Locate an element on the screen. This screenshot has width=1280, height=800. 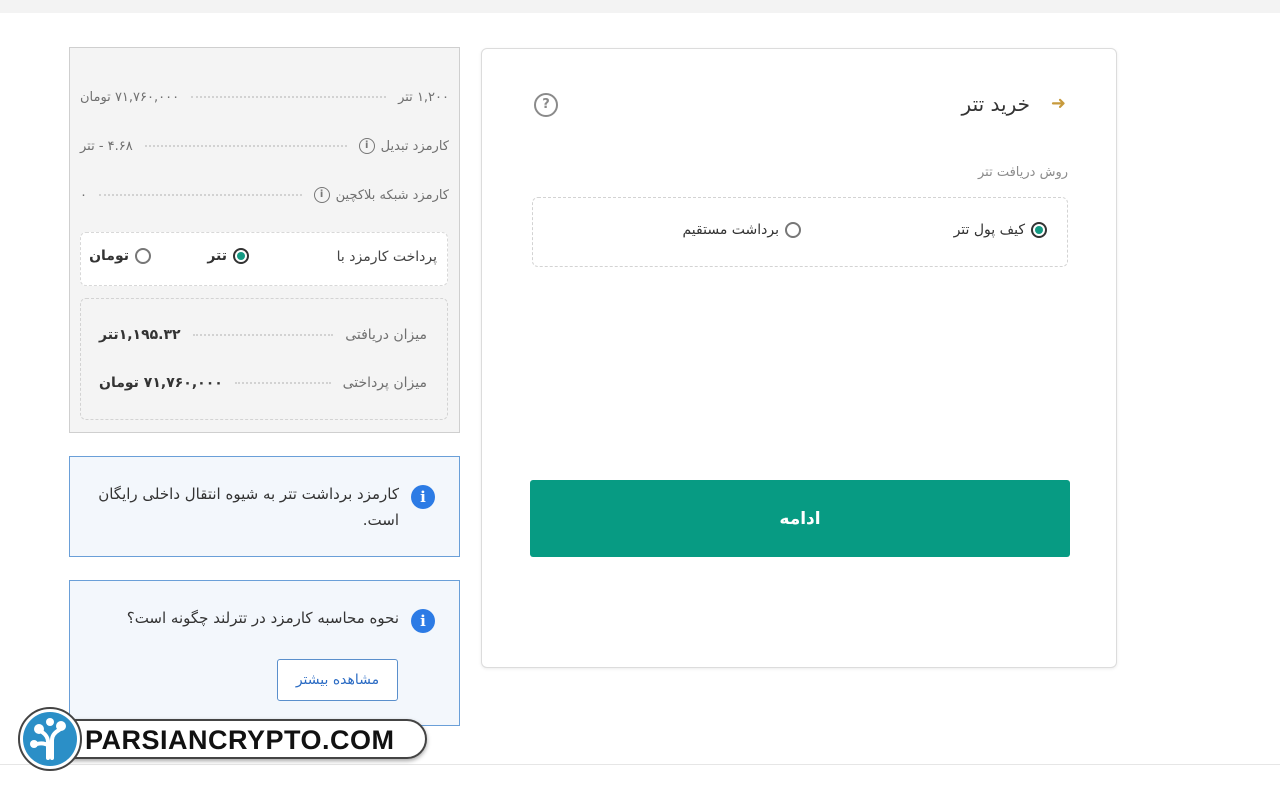
conversion-fee-value: ۴.۶۸ - تتر is located at coordinates (106, 146).